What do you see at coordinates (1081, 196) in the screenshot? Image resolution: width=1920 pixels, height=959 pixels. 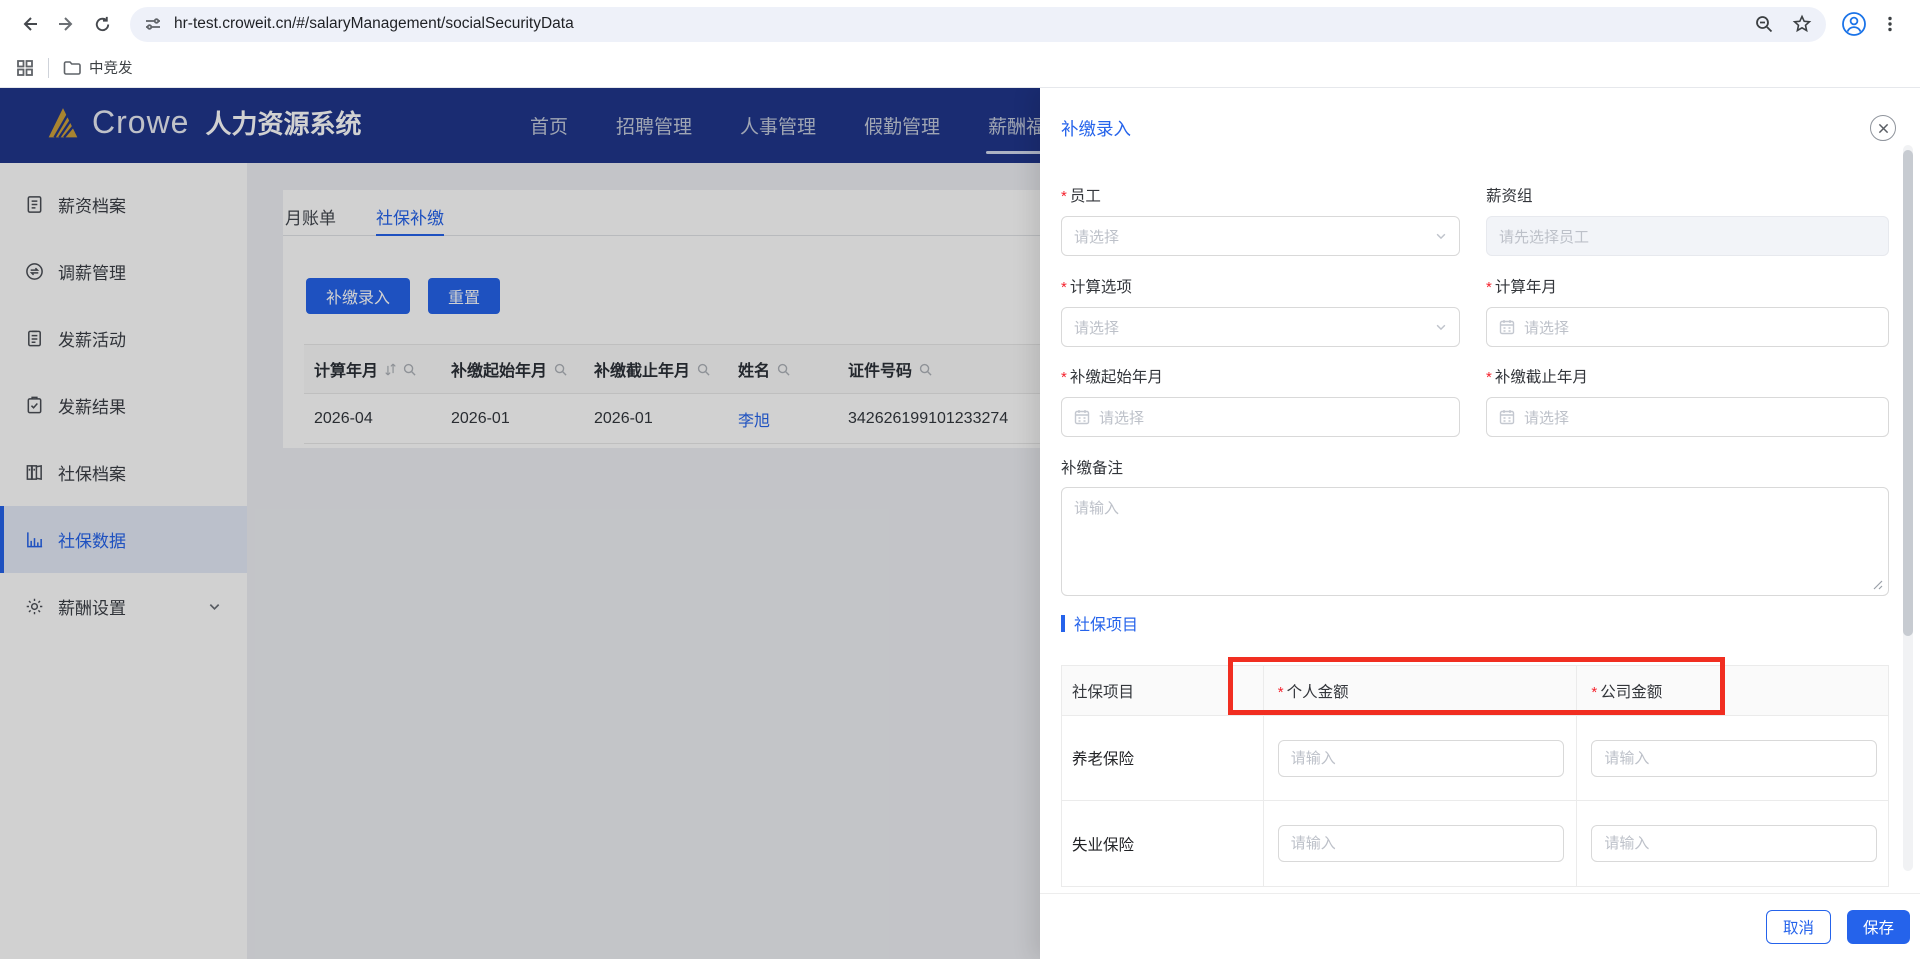 I see `employee-label: 员工` at bounding box center [1081, 196].